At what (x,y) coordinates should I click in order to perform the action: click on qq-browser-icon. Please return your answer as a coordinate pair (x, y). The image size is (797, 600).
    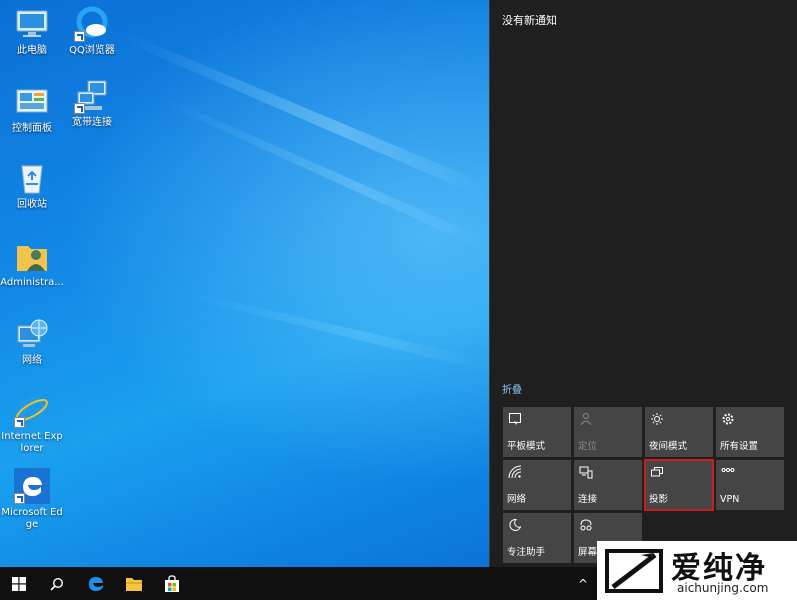
    Looking at the image, I should click on (92, 24).